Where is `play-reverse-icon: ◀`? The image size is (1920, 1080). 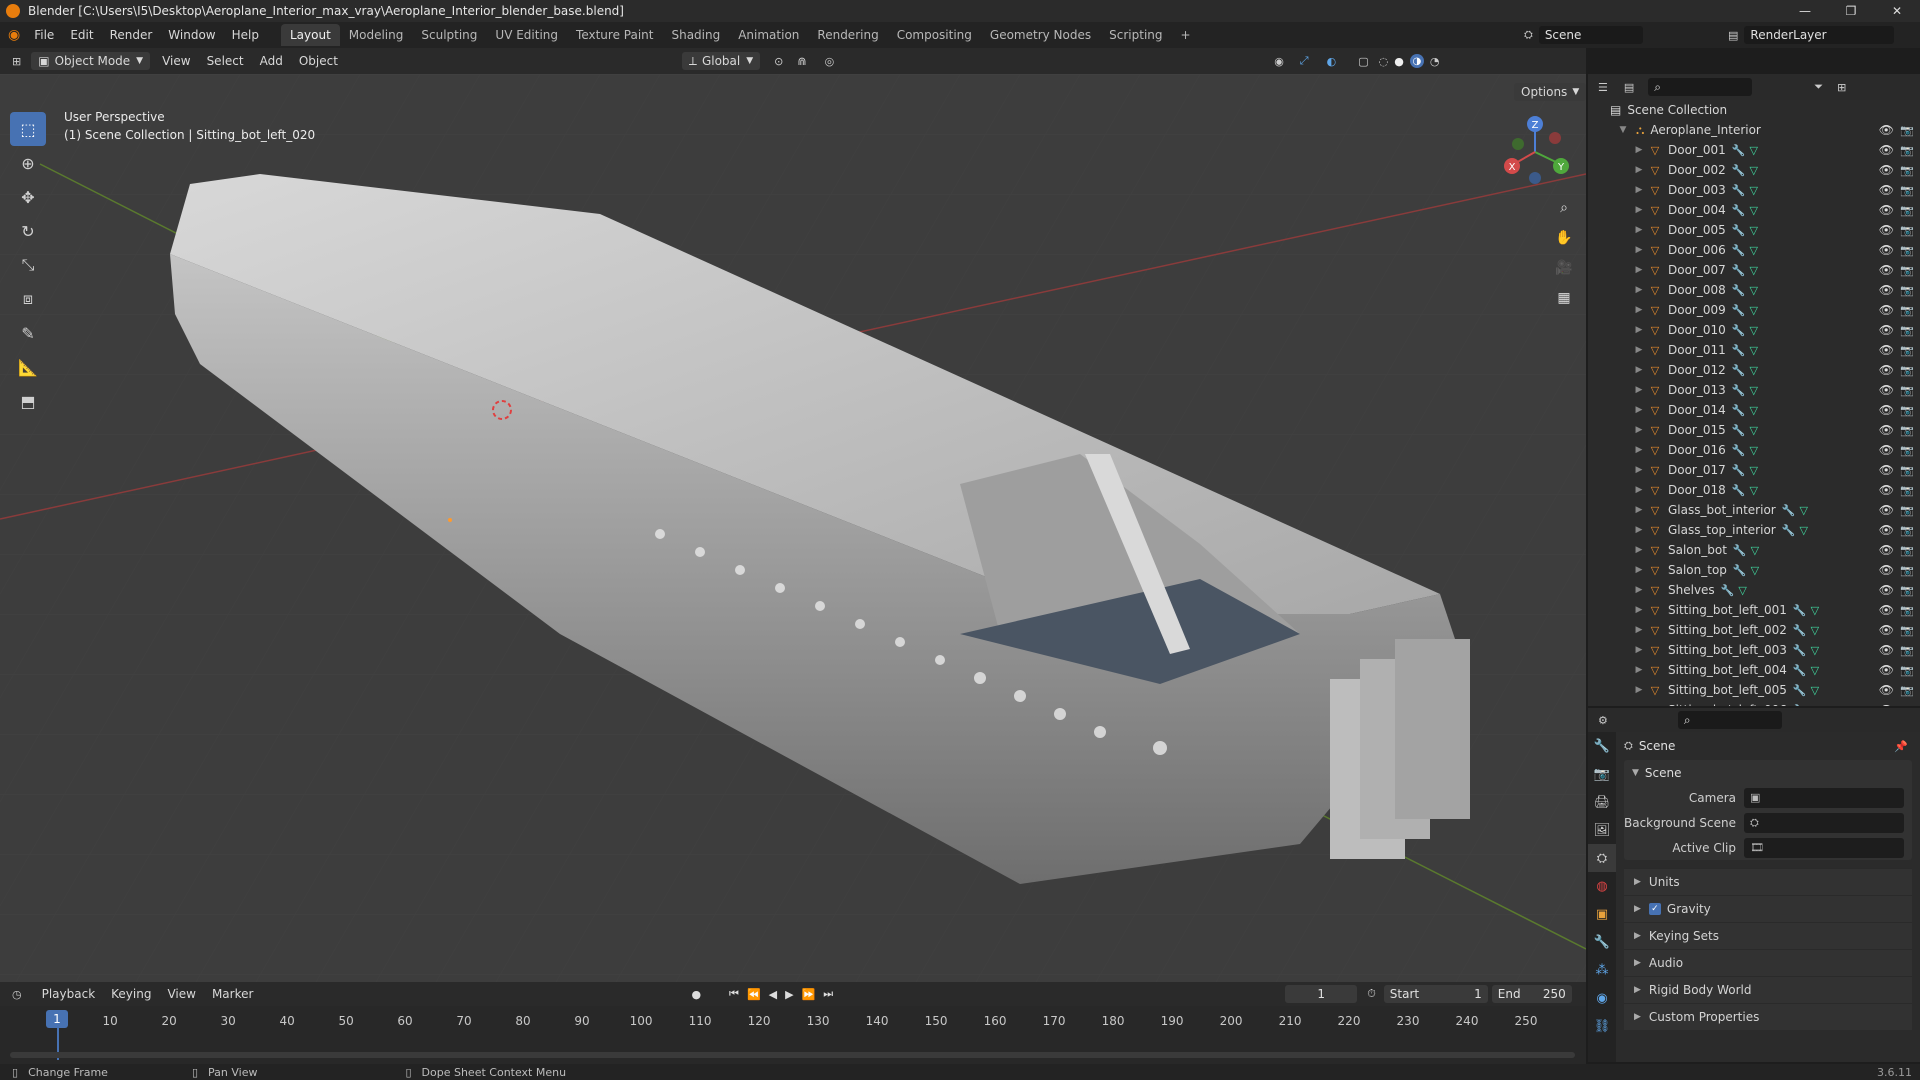
play-reverse-icon: ◀ is located at coordinates (773, 994).